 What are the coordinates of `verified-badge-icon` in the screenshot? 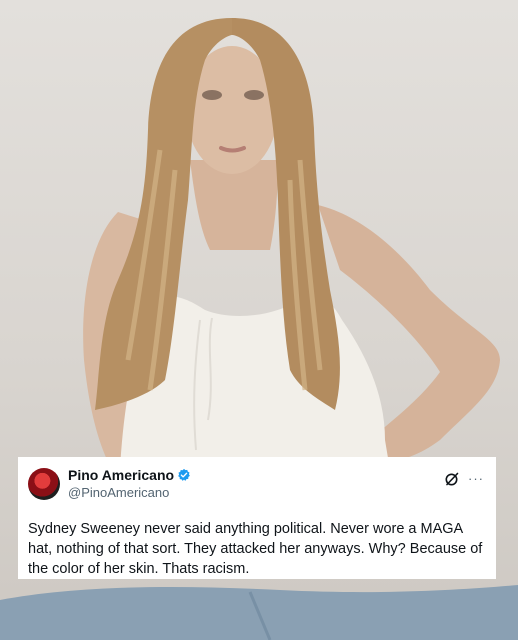 It's located at (184, 475).